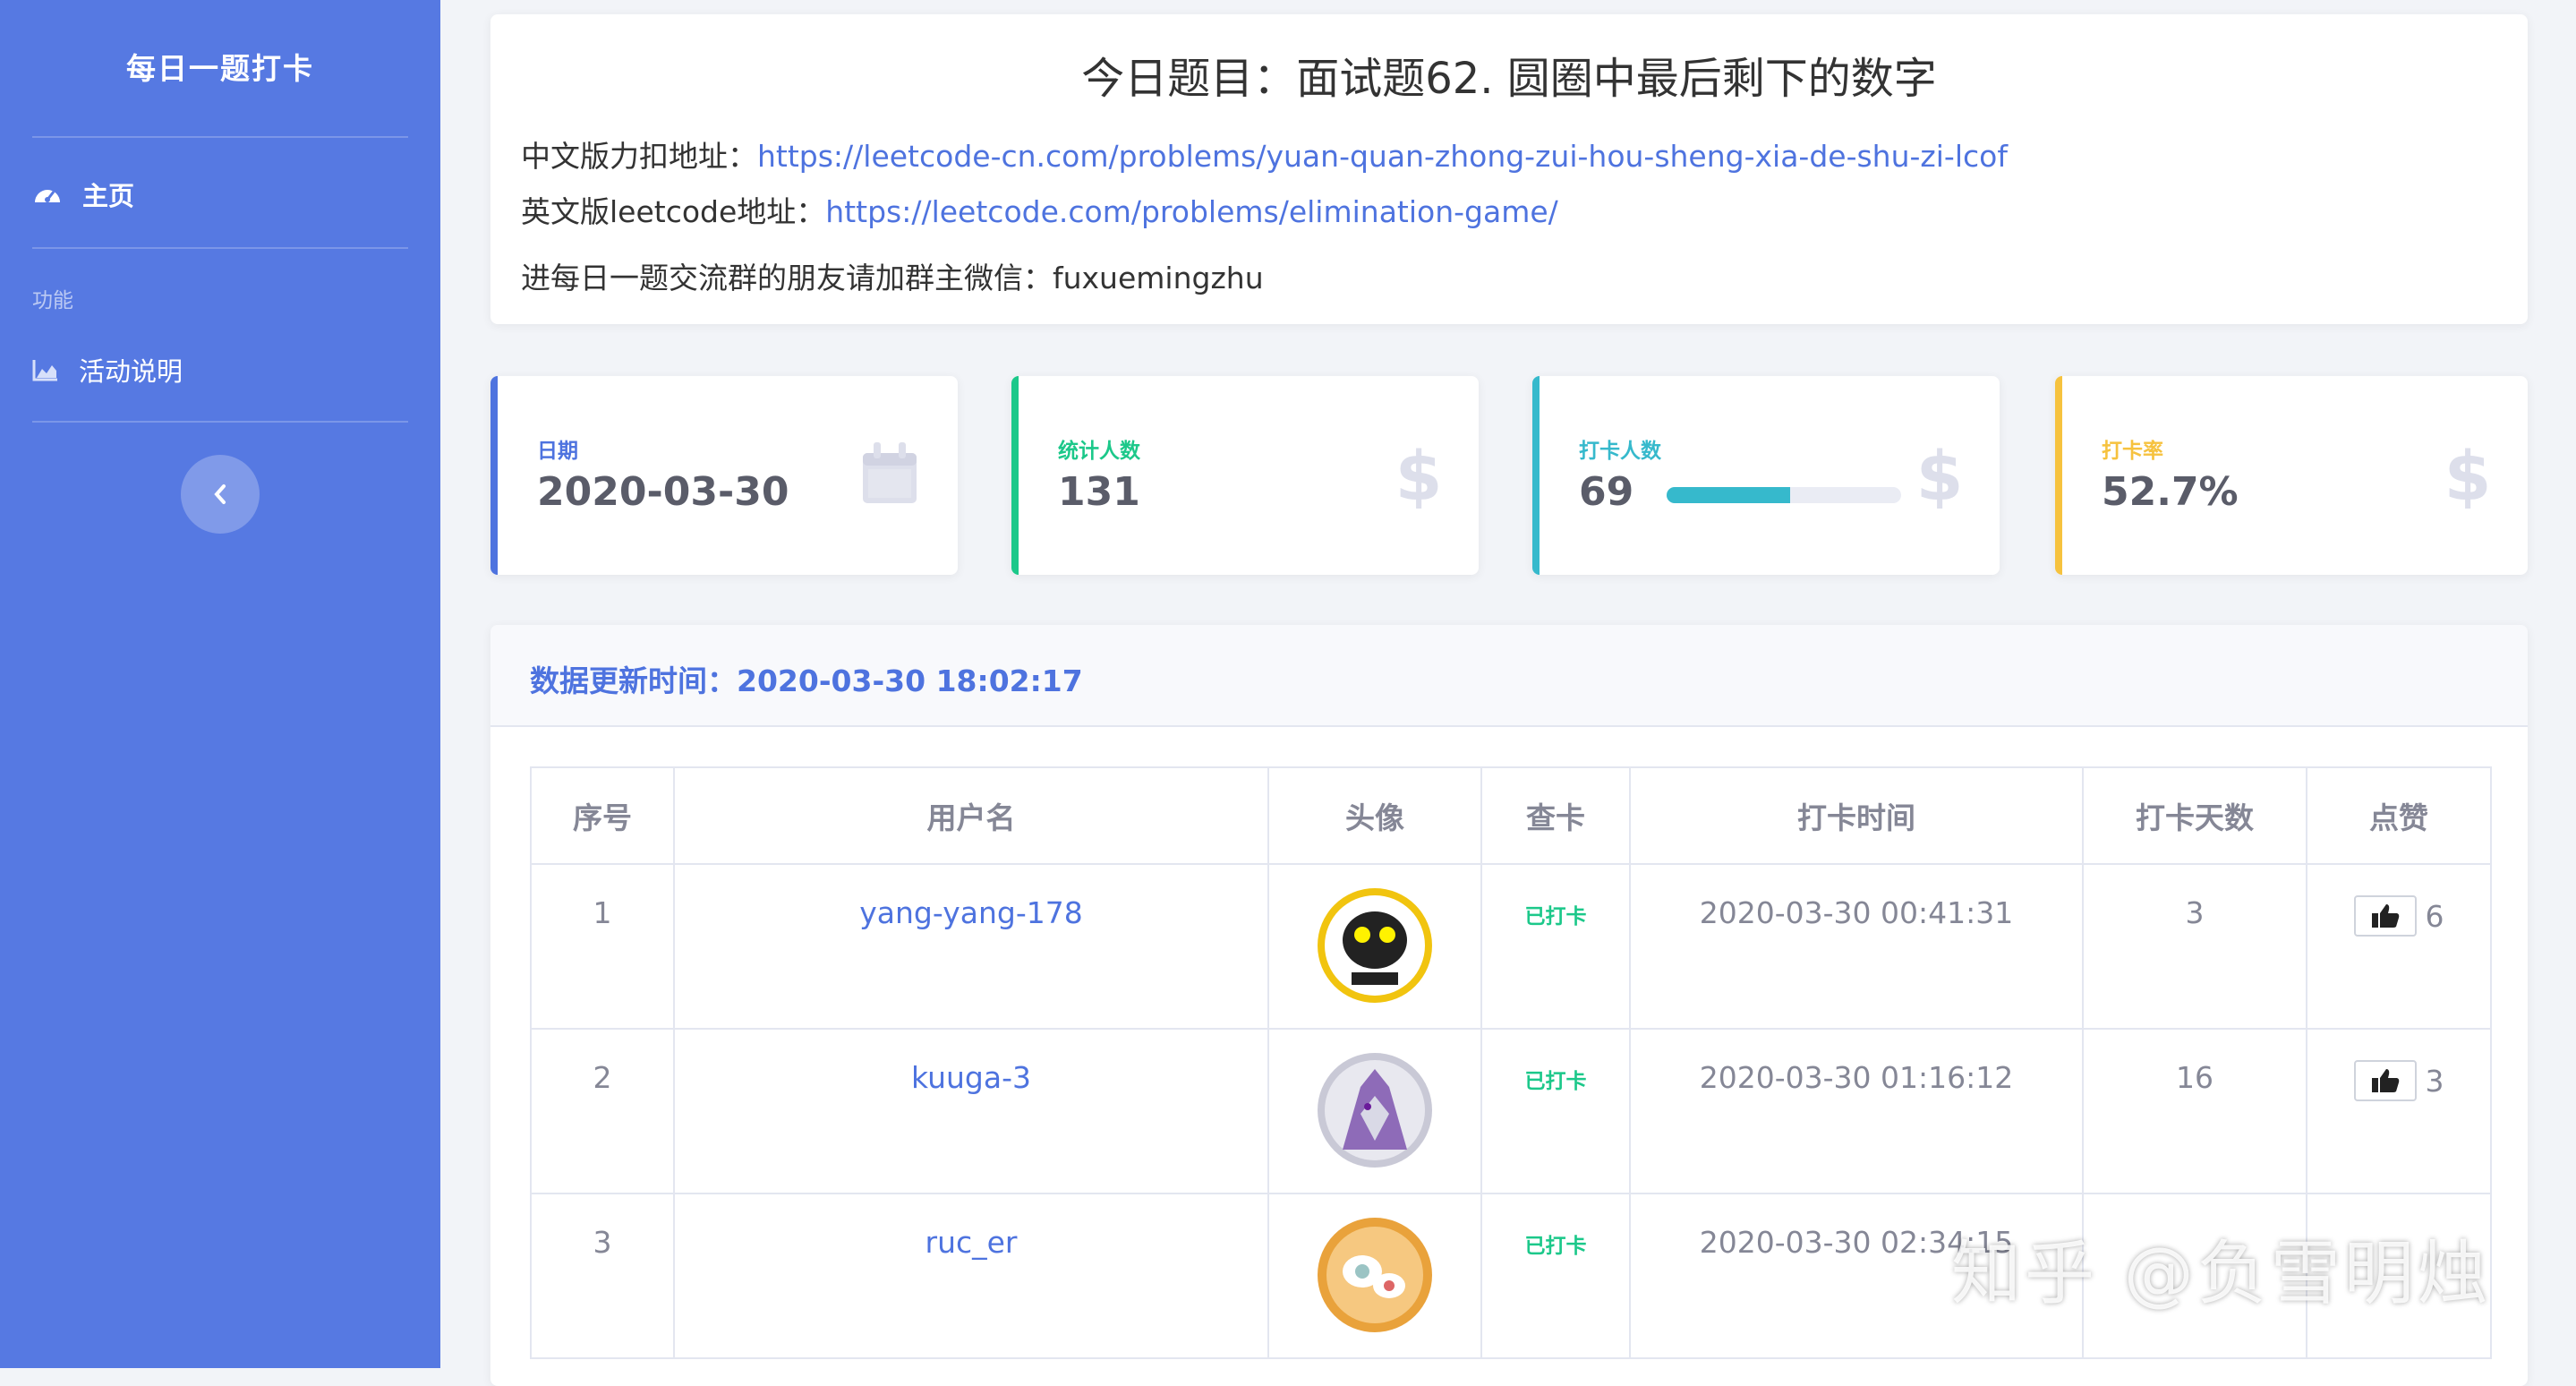 This screenshot has height=1386, width=2576. I want to click on stat-label: 打卡率, so click(2132, 451).